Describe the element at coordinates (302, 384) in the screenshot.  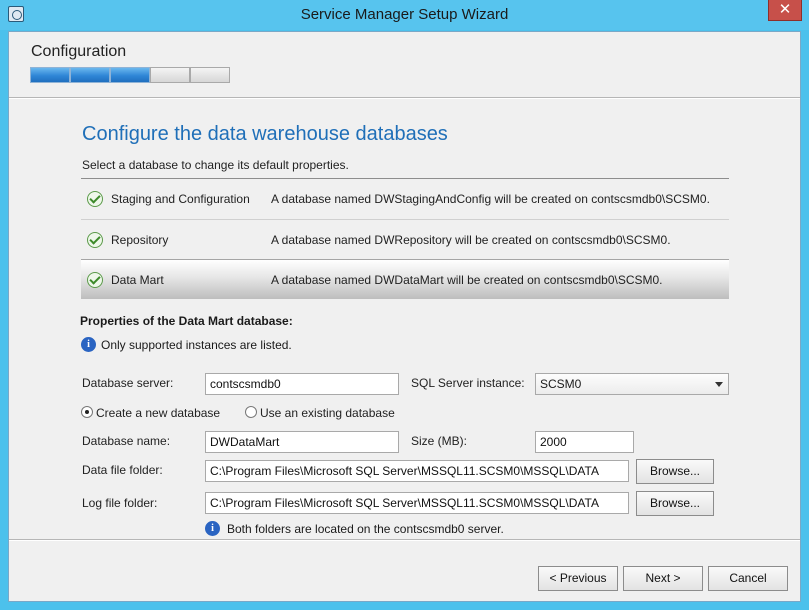
I see `database-server-input: contscsmdb0` at that location.